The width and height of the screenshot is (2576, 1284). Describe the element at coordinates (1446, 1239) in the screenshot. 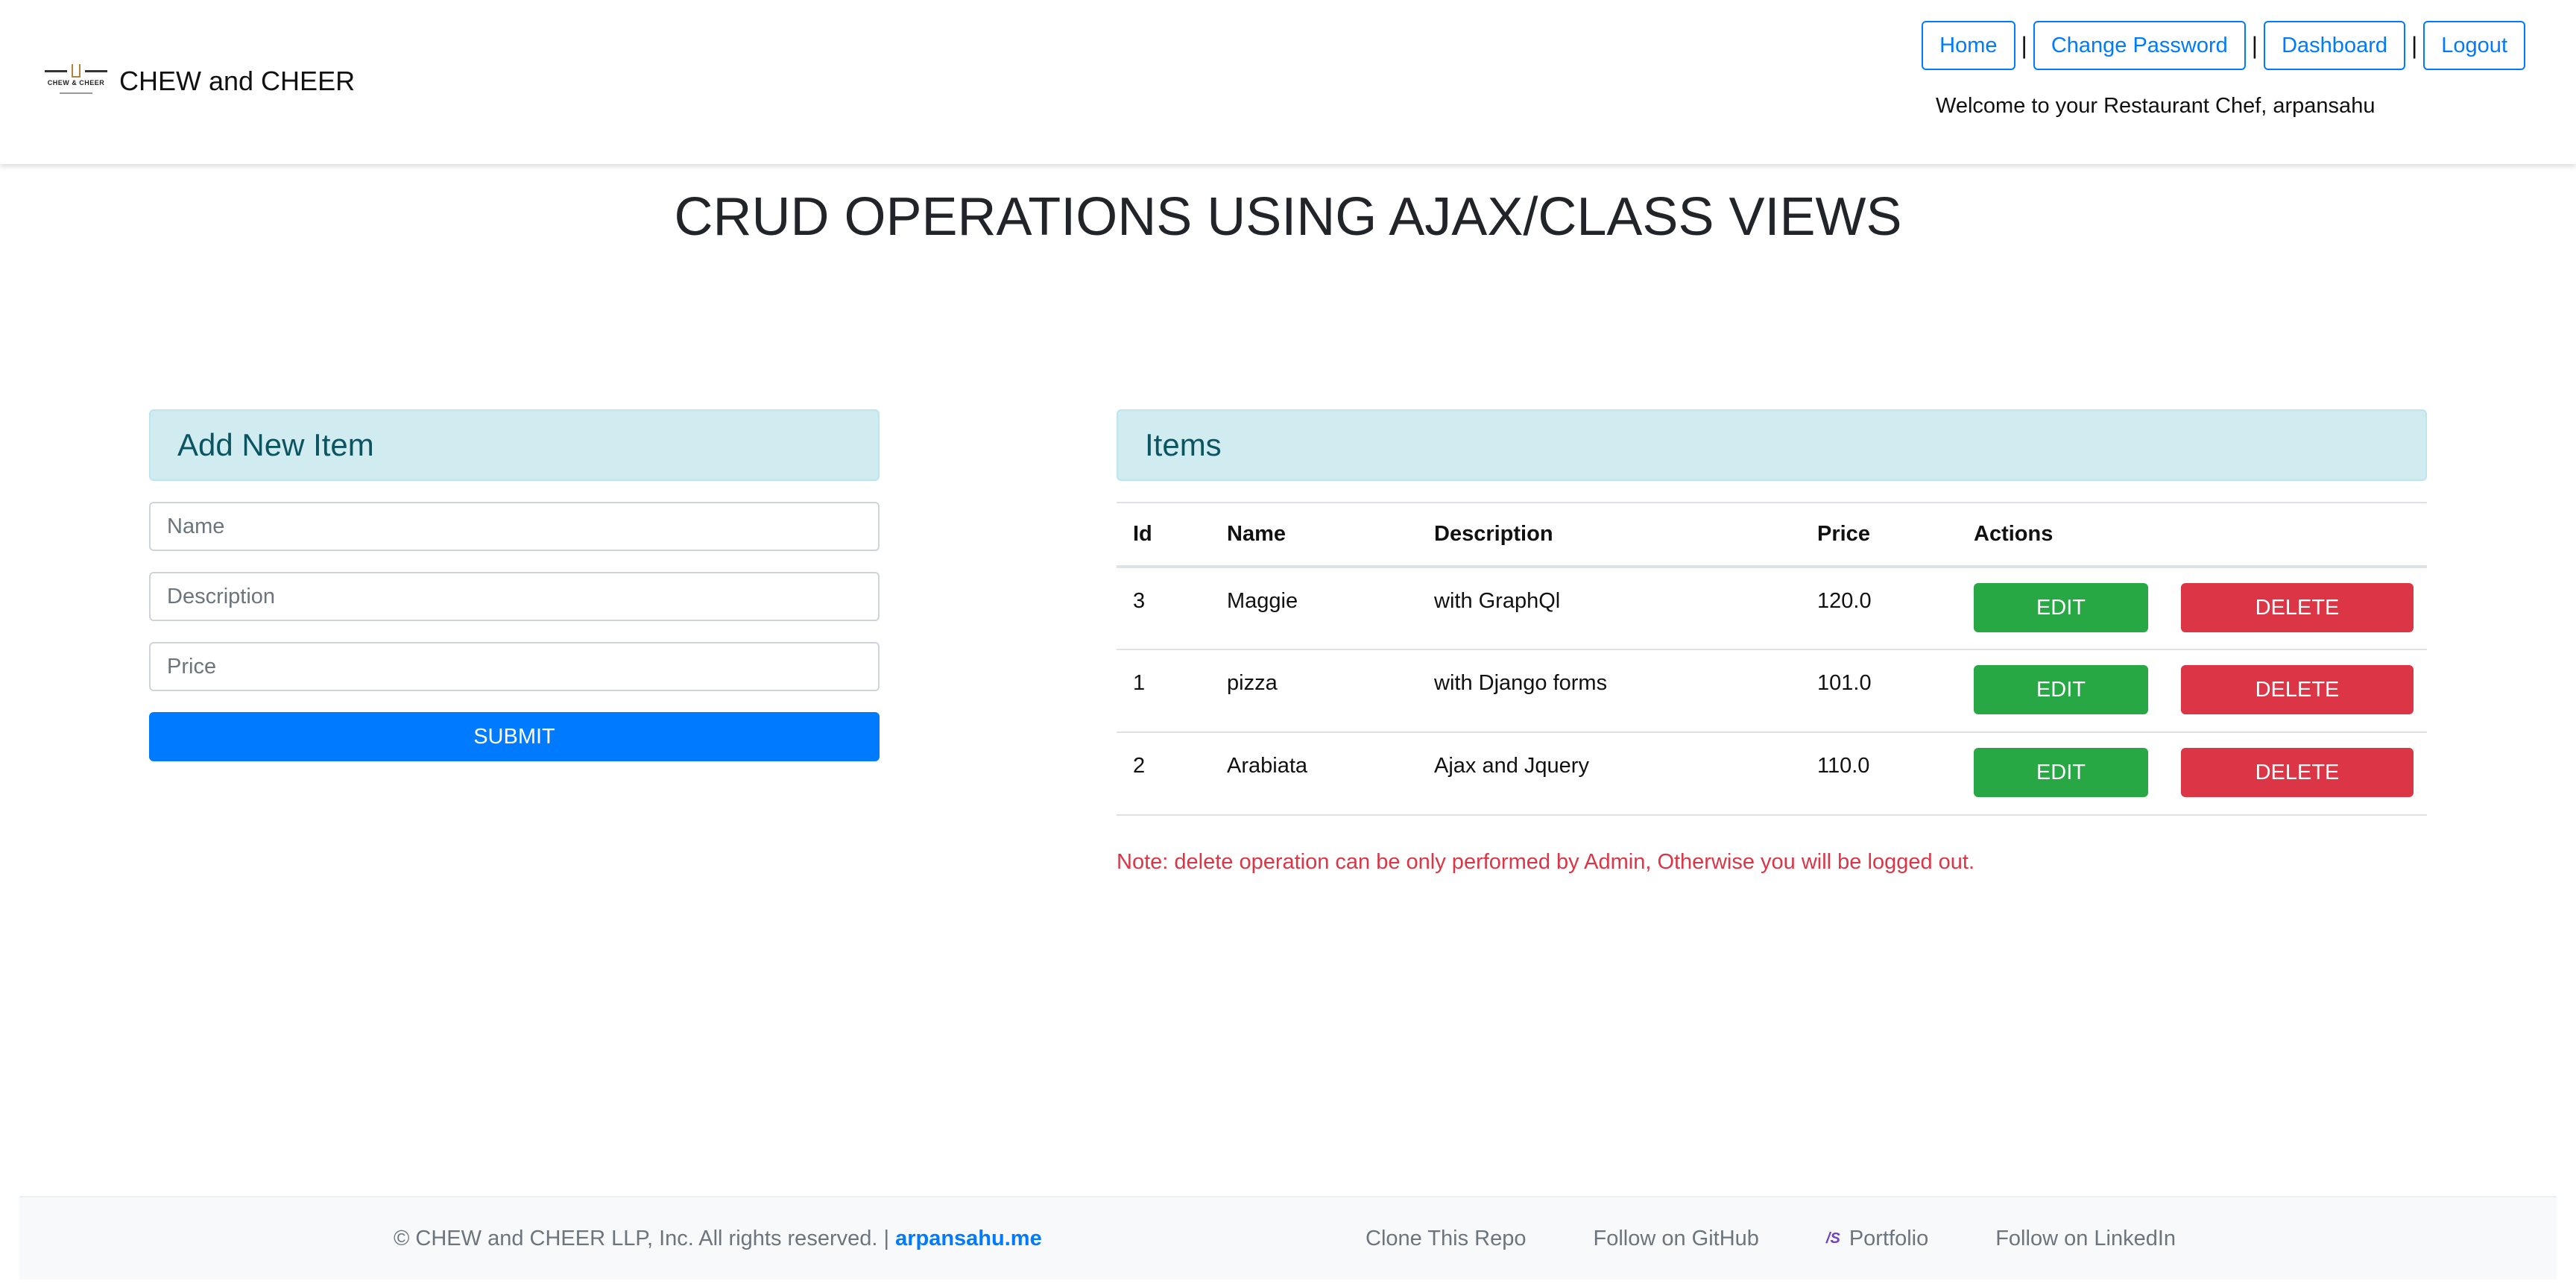

I see `clone-repo-link: Clone This Repo` at that location.